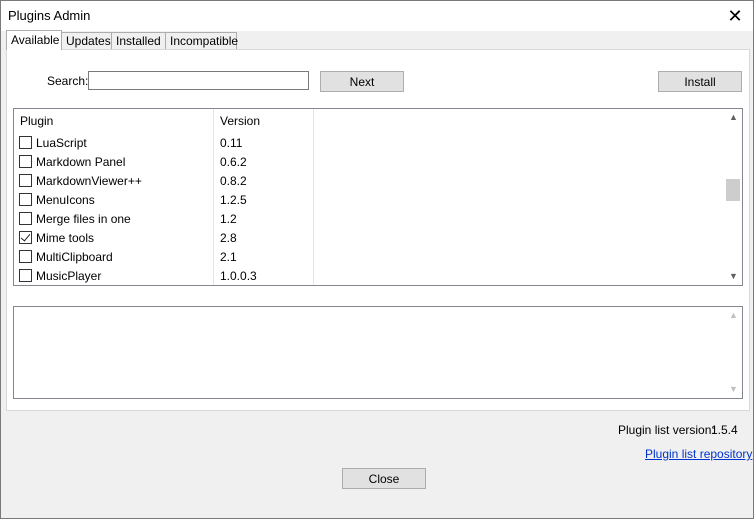  Describe the element at coordinates (369, 275) in the screenshot. I see `list-item: MusicPlayer 1.0.0.3` at that location.